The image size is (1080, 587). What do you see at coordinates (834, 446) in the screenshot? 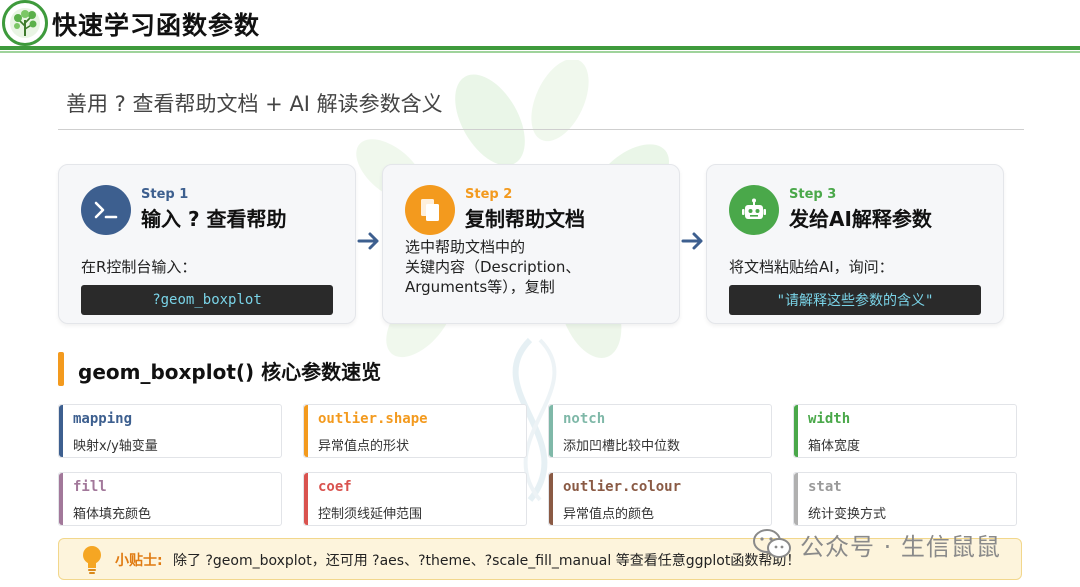
I see `param-description: 箱体宽度` at bounding box center [834, 446].